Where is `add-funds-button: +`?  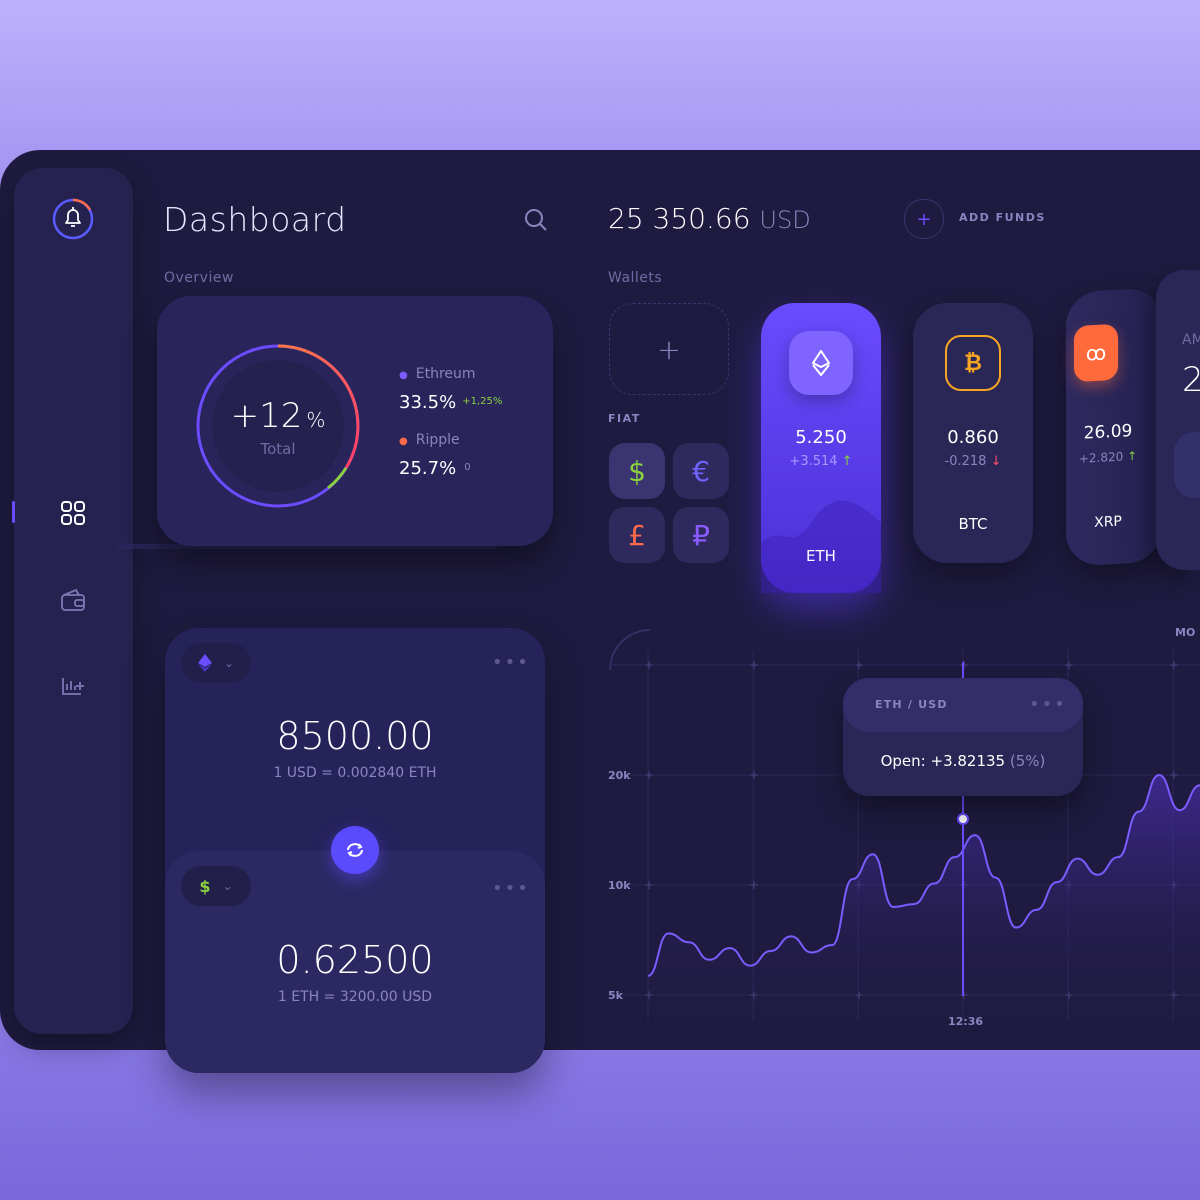
add-funds-button: + is located at coordinates (924, 219).